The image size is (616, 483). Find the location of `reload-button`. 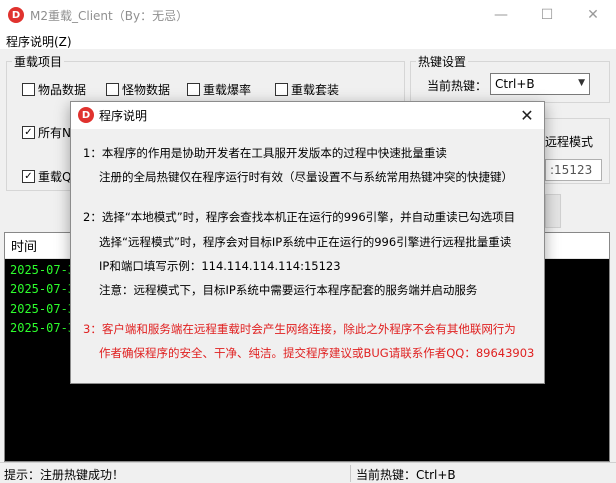

reload-button is located at coordinates (553, 211).